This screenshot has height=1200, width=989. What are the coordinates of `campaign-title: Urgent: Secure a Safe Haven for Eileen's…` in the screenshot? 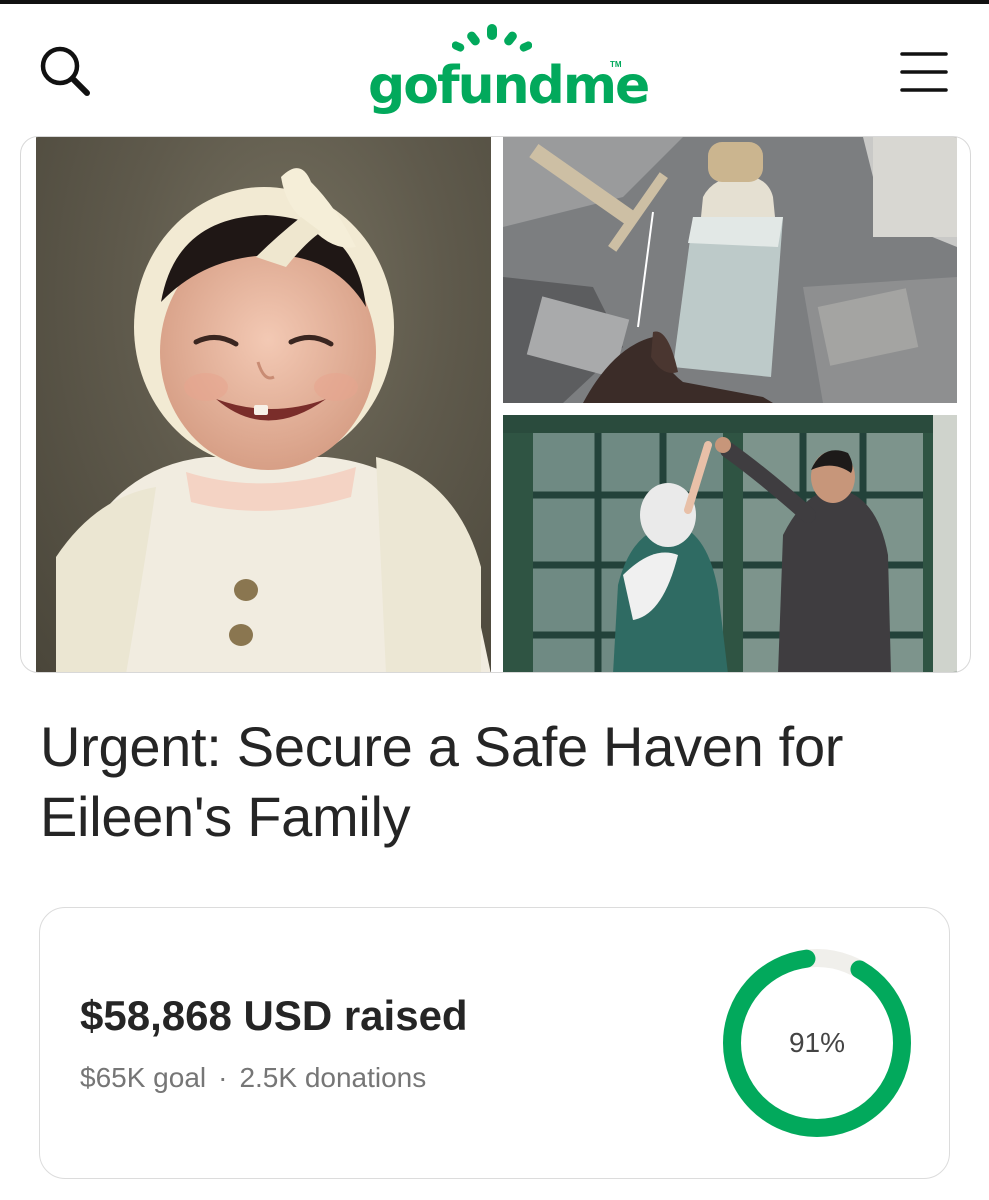 It's located at (442, 781).